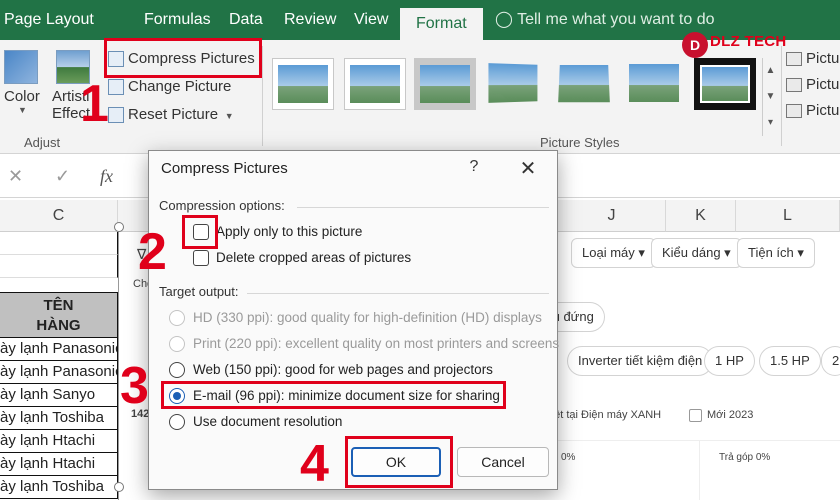 Image resolution: width=840 pixels, height=500 pixels. What do you see at coordinates (58, 325) in the screenshot?
I see `header-line-2: HÀNG` at bounding box center [58, 325].